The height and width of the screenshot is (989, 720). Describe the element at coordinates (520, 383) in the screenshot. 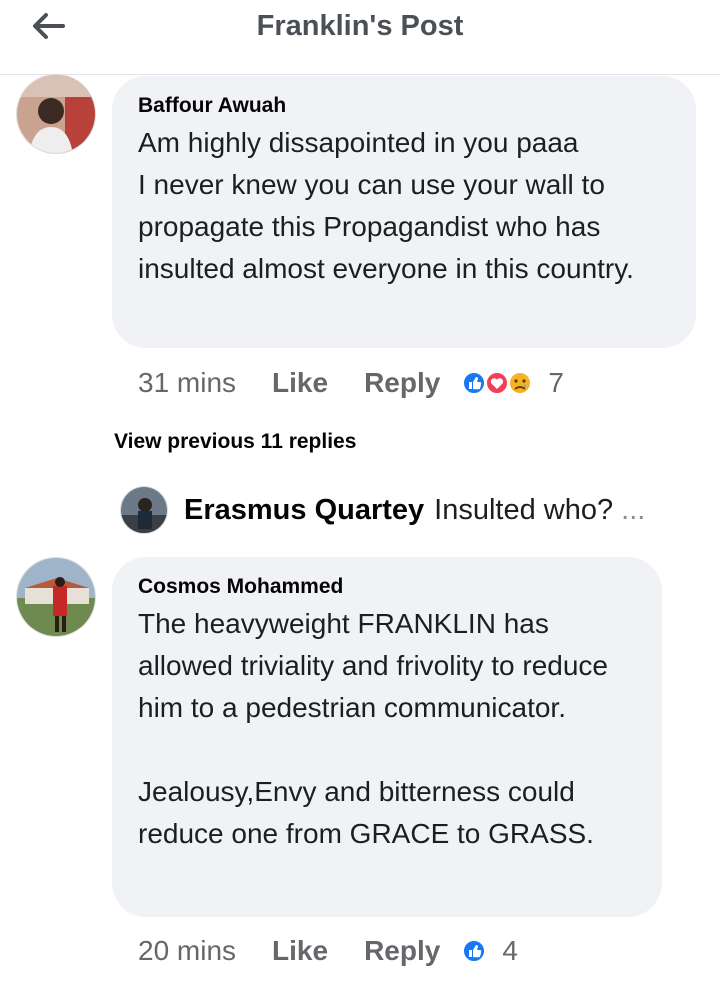

I see `sad-reaction-icon` at that location.